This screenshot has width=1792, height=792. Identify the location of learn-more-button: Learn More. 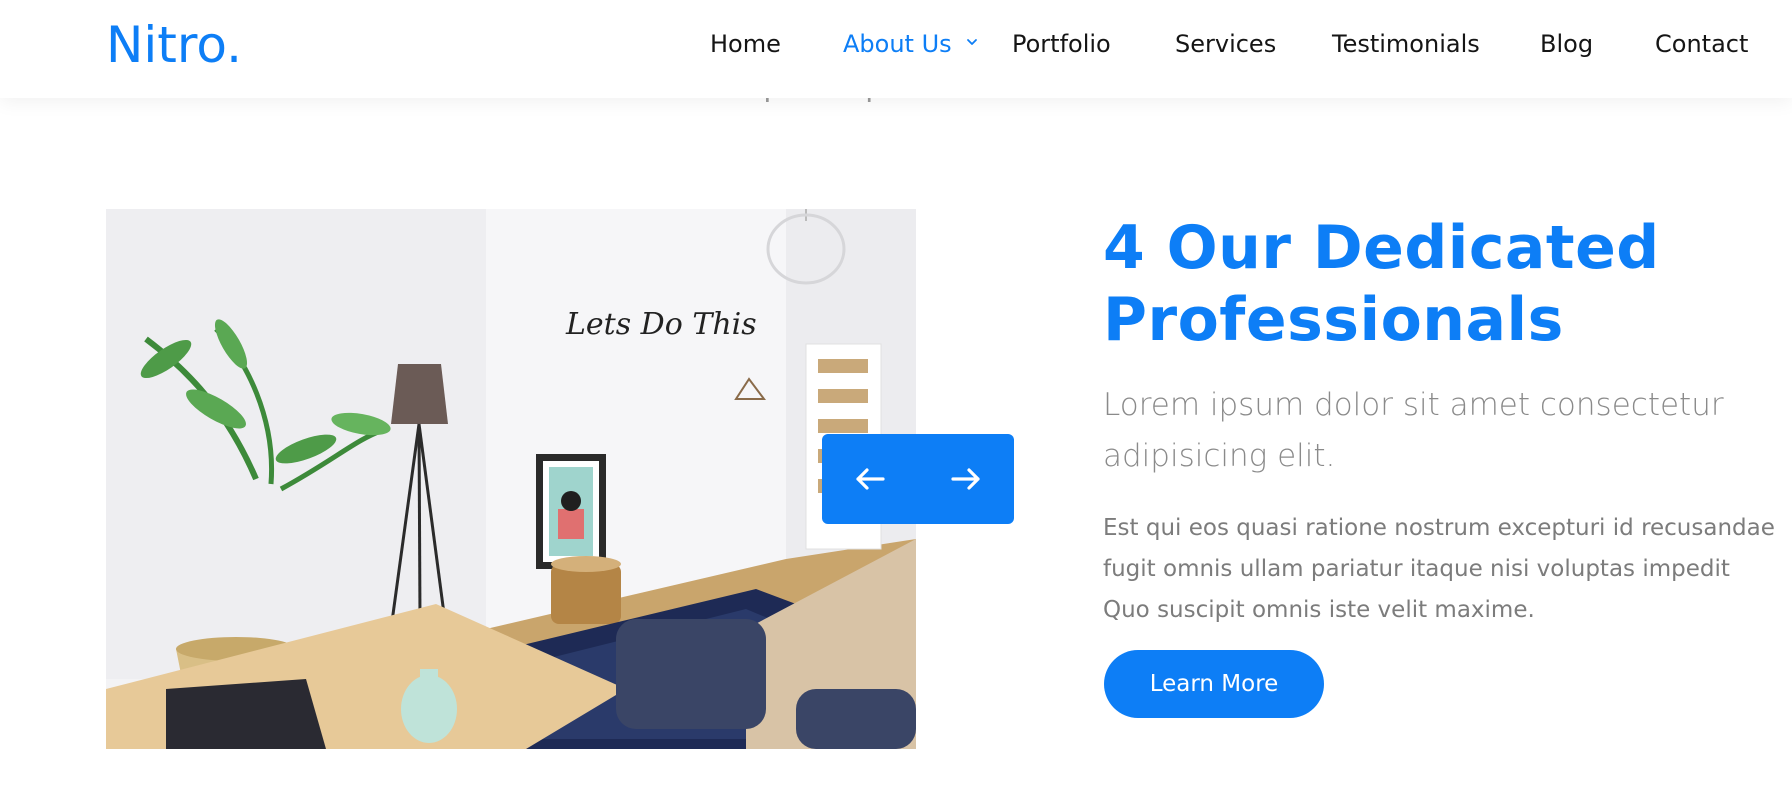
(1214, 684).